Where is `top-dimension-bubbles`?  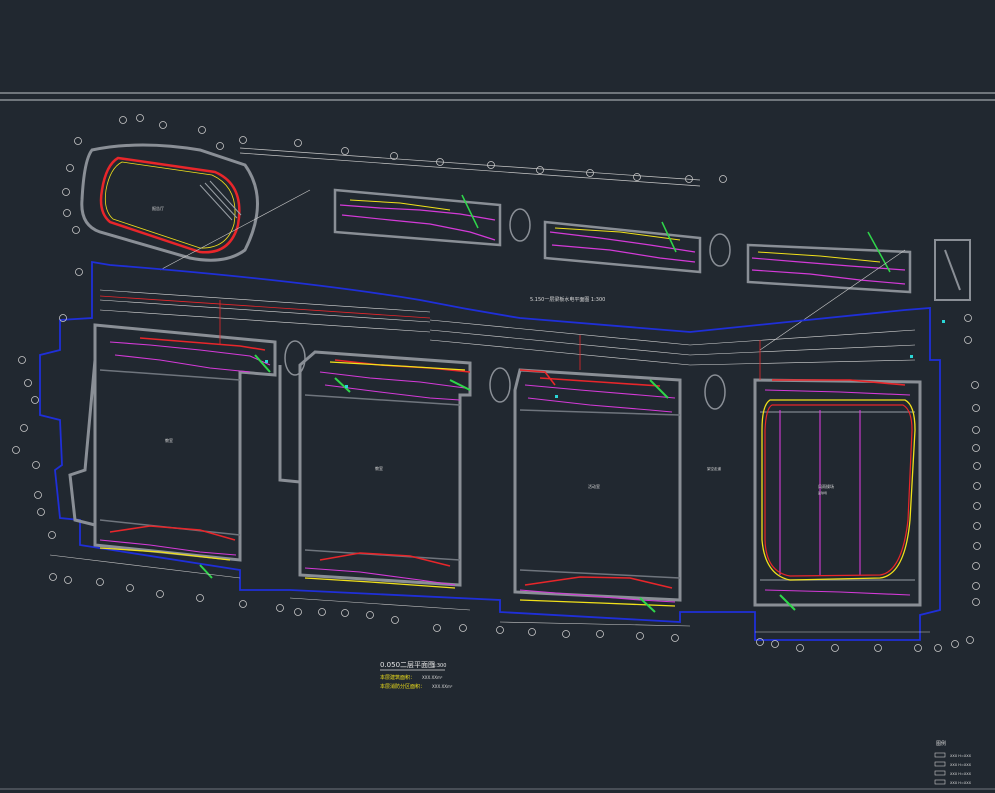
top-dimension-bubbles is located at coordinates (510, 161).